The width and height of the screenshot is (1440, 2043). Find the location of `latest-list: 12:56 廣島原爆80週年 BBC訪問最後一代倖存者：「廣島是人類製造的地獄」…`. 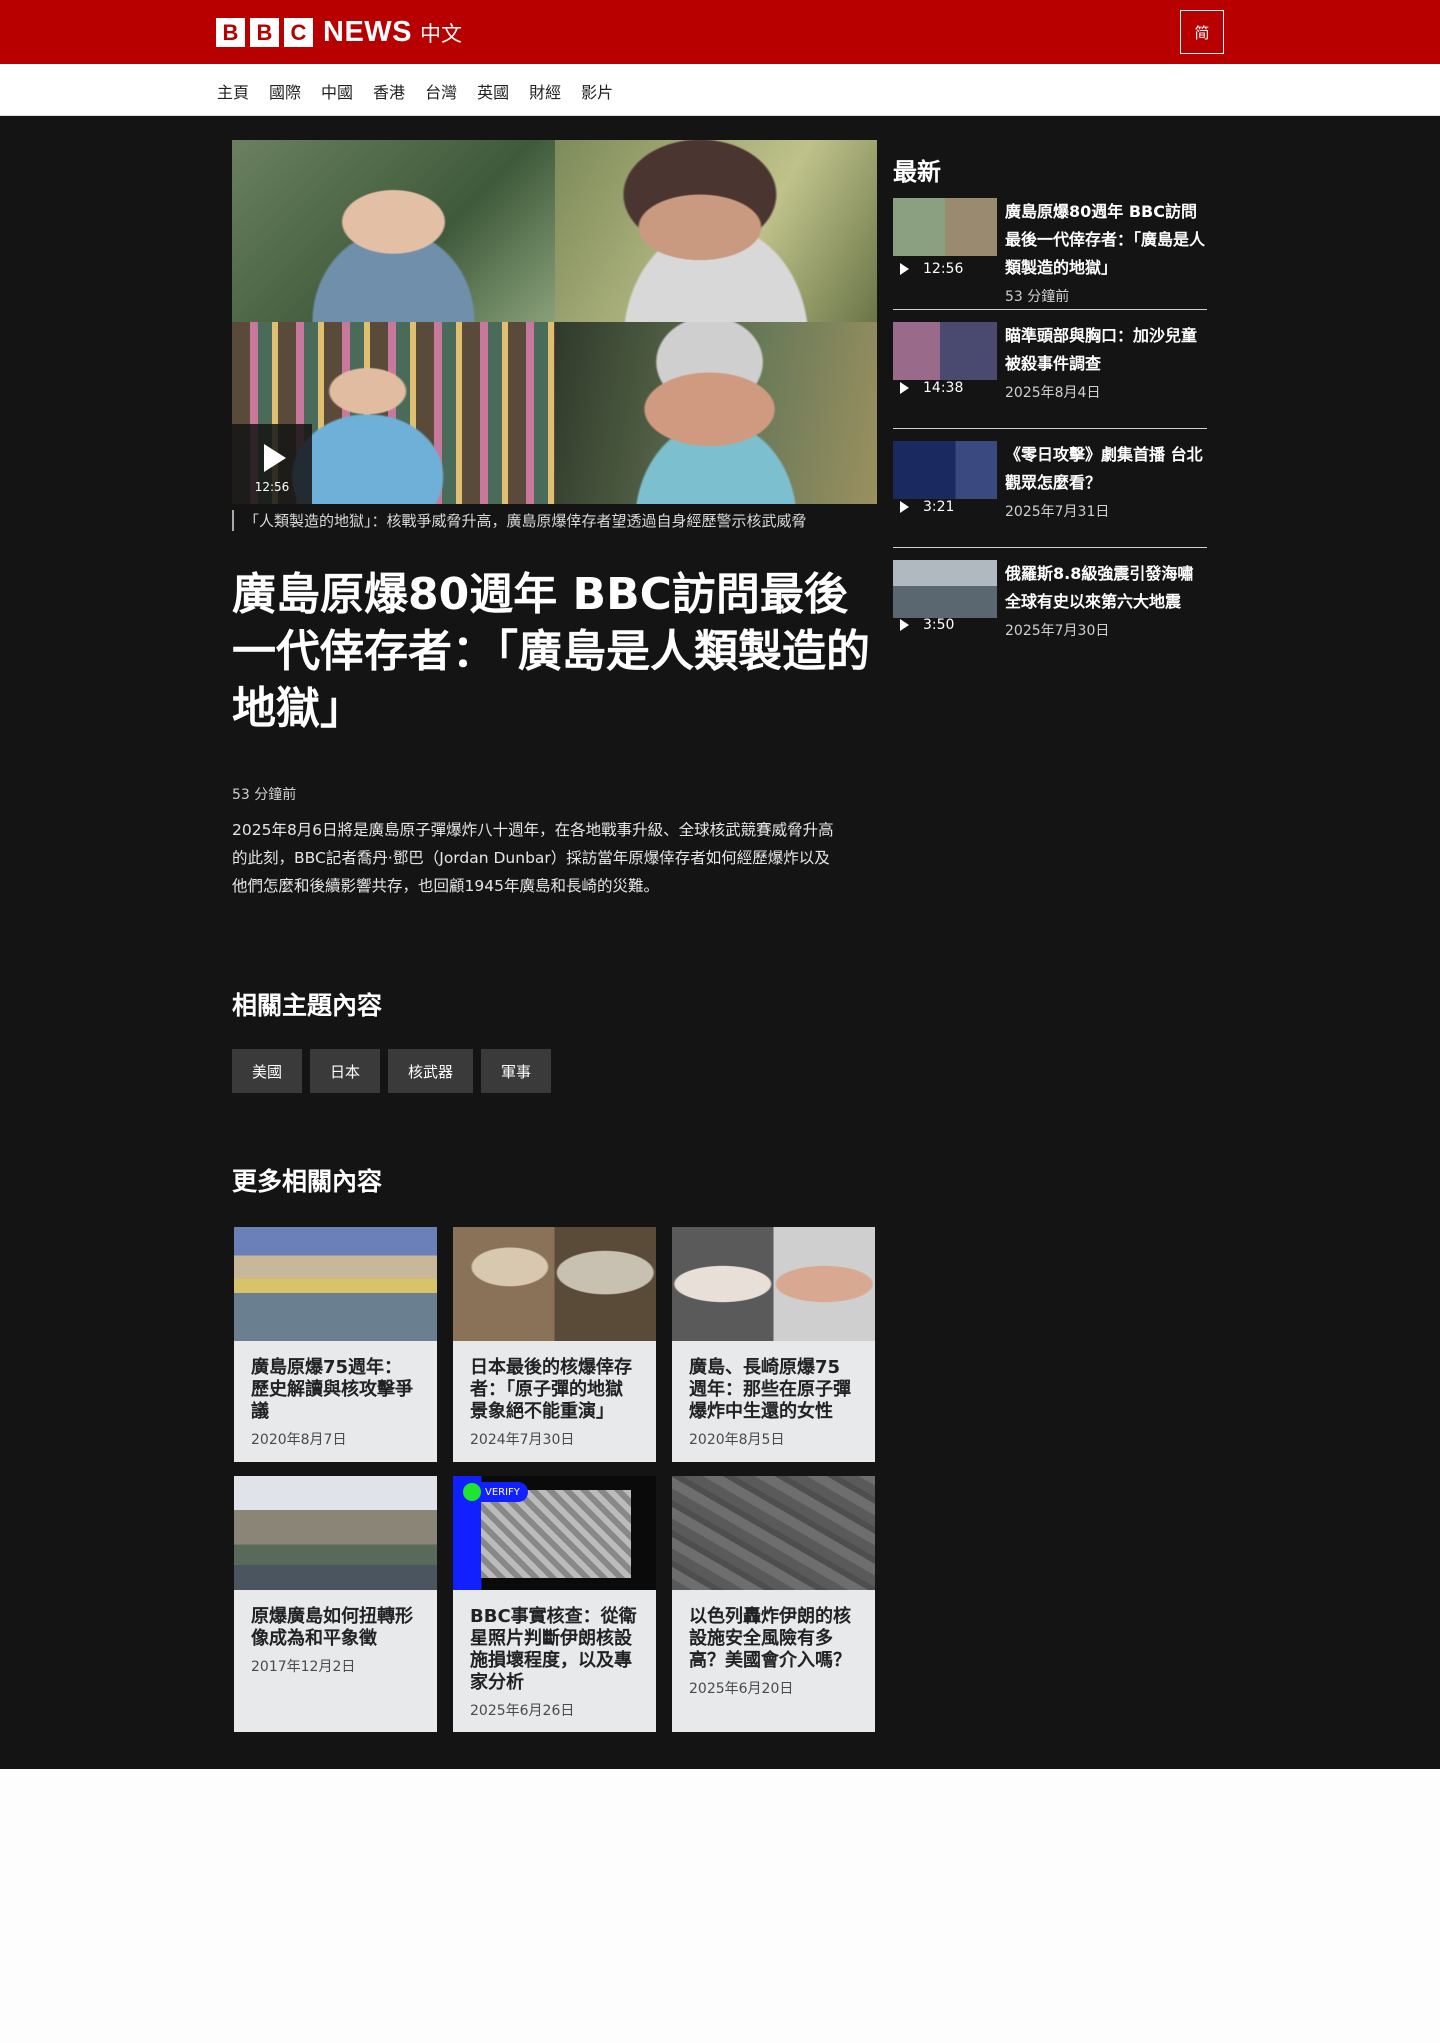

latest-list: 12:56 廣島原爆80週年 BBC訪問最後一代倖存者：「廣島是人類製造的地獄」… is located at coordinates (1050, 427).